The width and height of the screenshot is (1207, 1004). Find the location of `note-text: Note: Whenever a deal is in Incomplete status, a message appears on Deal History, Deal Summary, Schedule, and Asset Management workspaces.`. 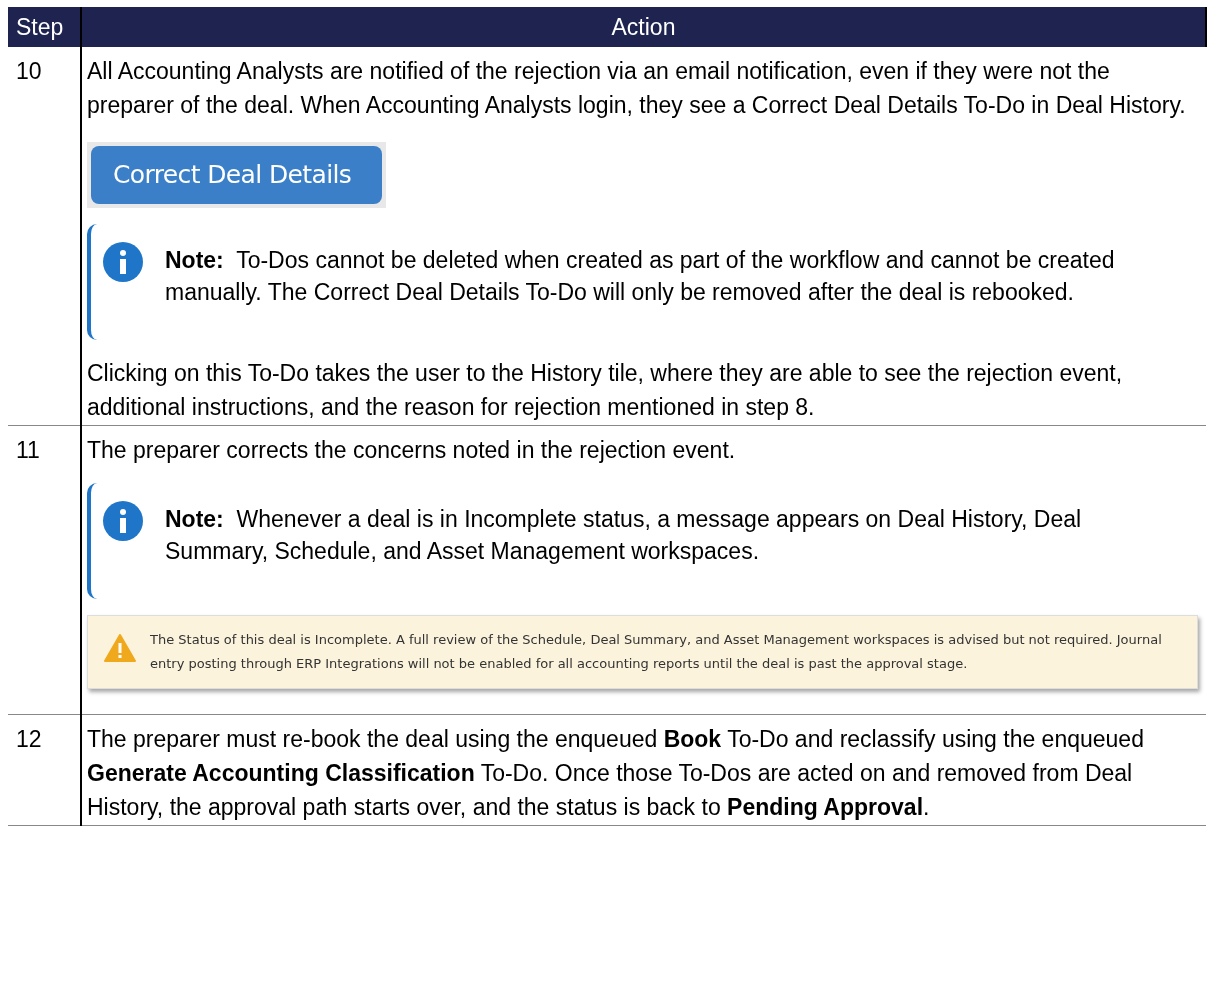

note-text: Note: Whenever a deal is in Incomplete status, a message appears on Deal History, Deal Summary, Schedule, and Asset Management workspaces. is located at coordinates (624, 535).